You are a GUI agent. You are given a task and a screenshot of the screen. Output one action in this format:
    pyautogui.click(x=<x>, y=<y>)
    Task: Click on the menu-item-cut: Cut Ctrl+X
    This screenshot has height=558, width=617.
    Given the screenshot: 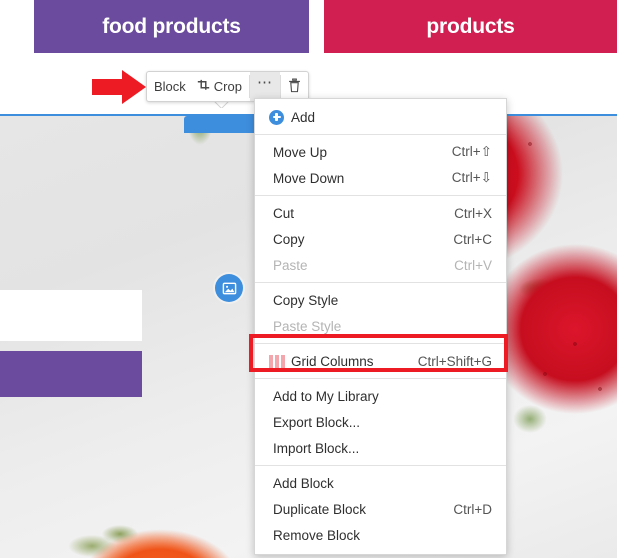 What is the action you would take?
    pyautogui.click(x=380, y=213)
    